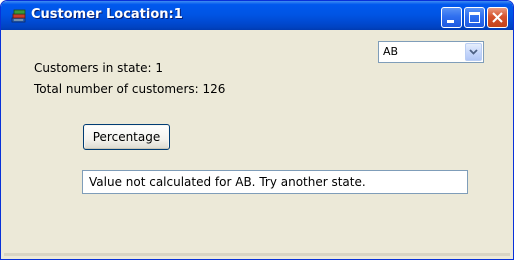  What do you see at coordinates (130, 89) in the screenshot?
I see `total-customers-label: Total number of customers: 126` at bounding box center [130, 89].